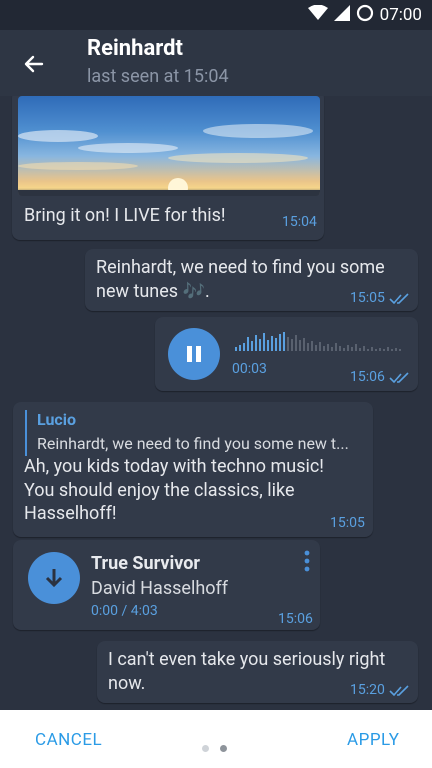 The width and height of the screenshot is (432, 768). What do you see at coordinates (307, 561) in the screenshot?
I see `more-options-icon` at bounding box center [307, 561].